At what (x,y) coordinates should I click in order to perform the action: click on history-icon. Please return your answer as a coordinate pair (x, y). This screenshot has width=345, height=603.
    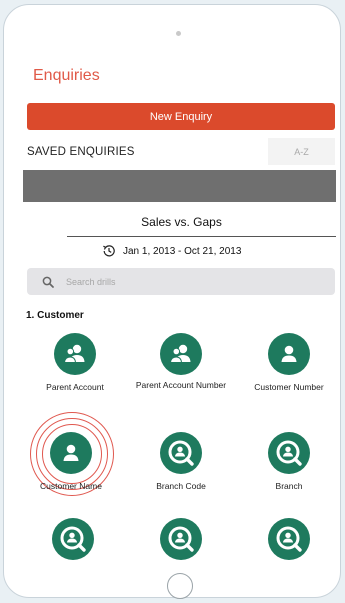
    Looking at the image, I should click on (109, 251).